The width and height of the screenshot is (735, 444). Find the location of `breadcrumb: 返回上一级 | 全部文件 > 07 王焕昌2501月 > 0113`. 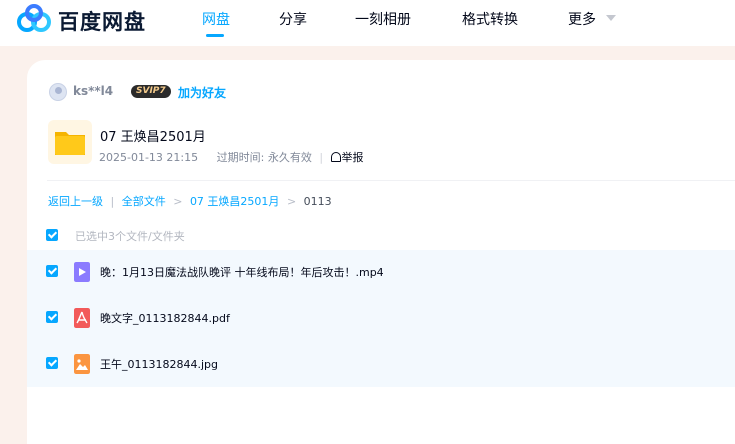

breadcrumb: 返回上一级 | 全部文件 > 07 王焕昌2501月 > 0113 is located at coordinates (190, 201).